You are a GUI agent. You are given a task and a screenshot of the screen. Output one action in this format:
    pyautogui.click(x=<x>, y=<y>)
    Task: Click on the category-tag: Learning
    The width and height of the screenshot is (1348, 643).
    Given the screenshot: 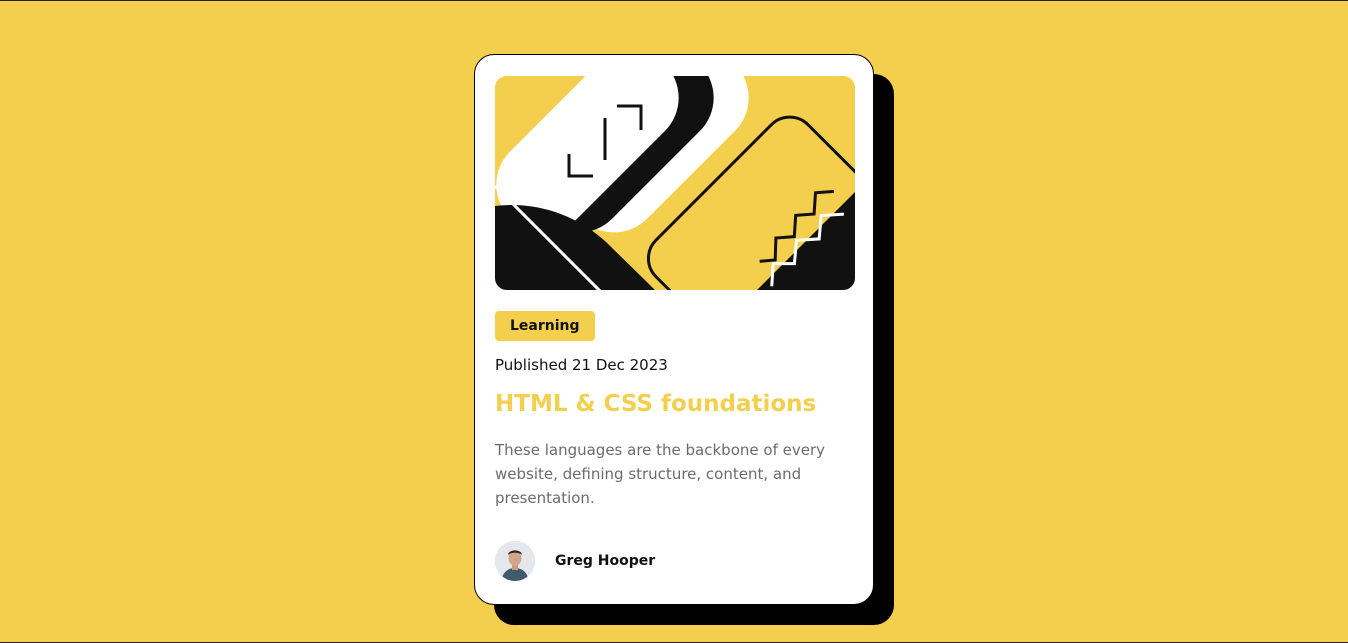 What is the action you would take?
    pyautogui.click(x=545, y=326)
    